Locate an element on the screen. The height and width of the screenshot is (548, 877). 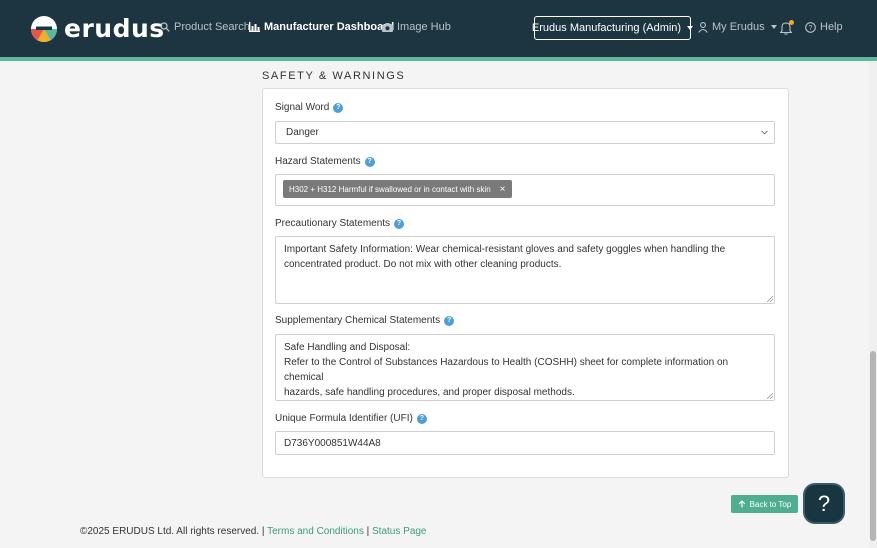
notification-badge is located at coordinates (791, 22).